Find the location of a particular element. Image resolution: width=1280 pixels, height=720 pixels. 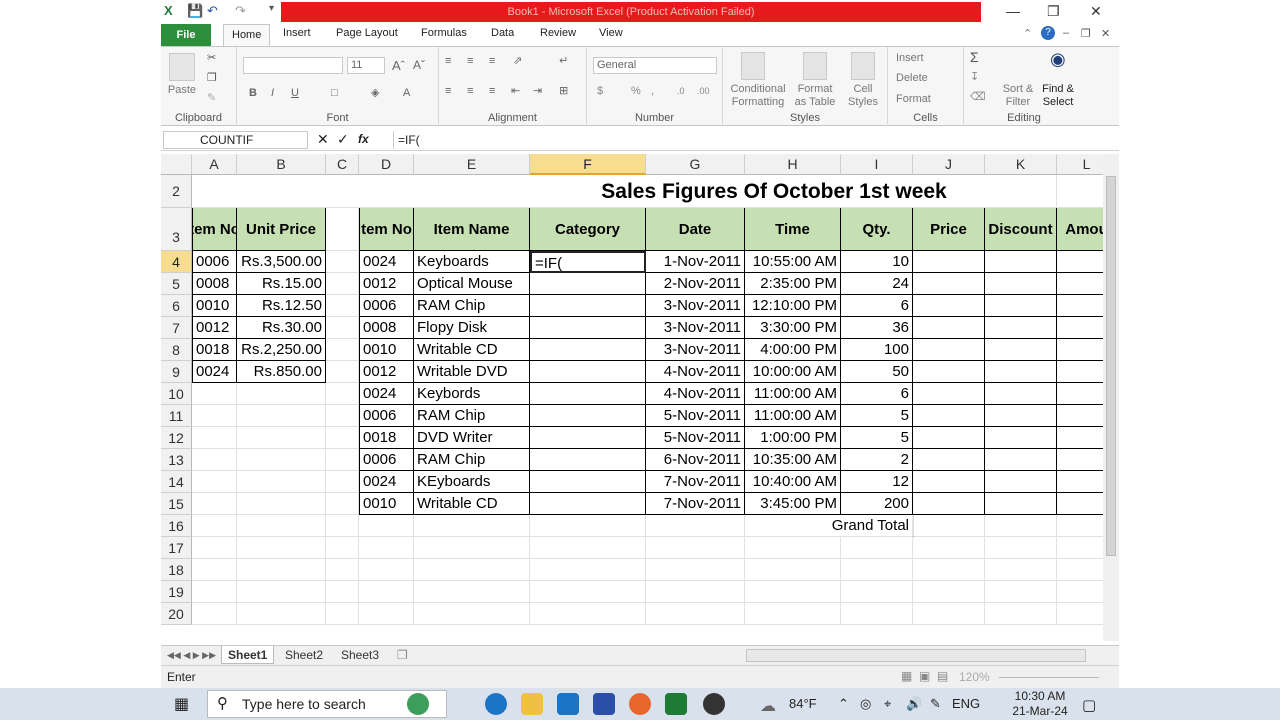

sales-date: 6-Nov-2011 is located at coordinates (695, 460).